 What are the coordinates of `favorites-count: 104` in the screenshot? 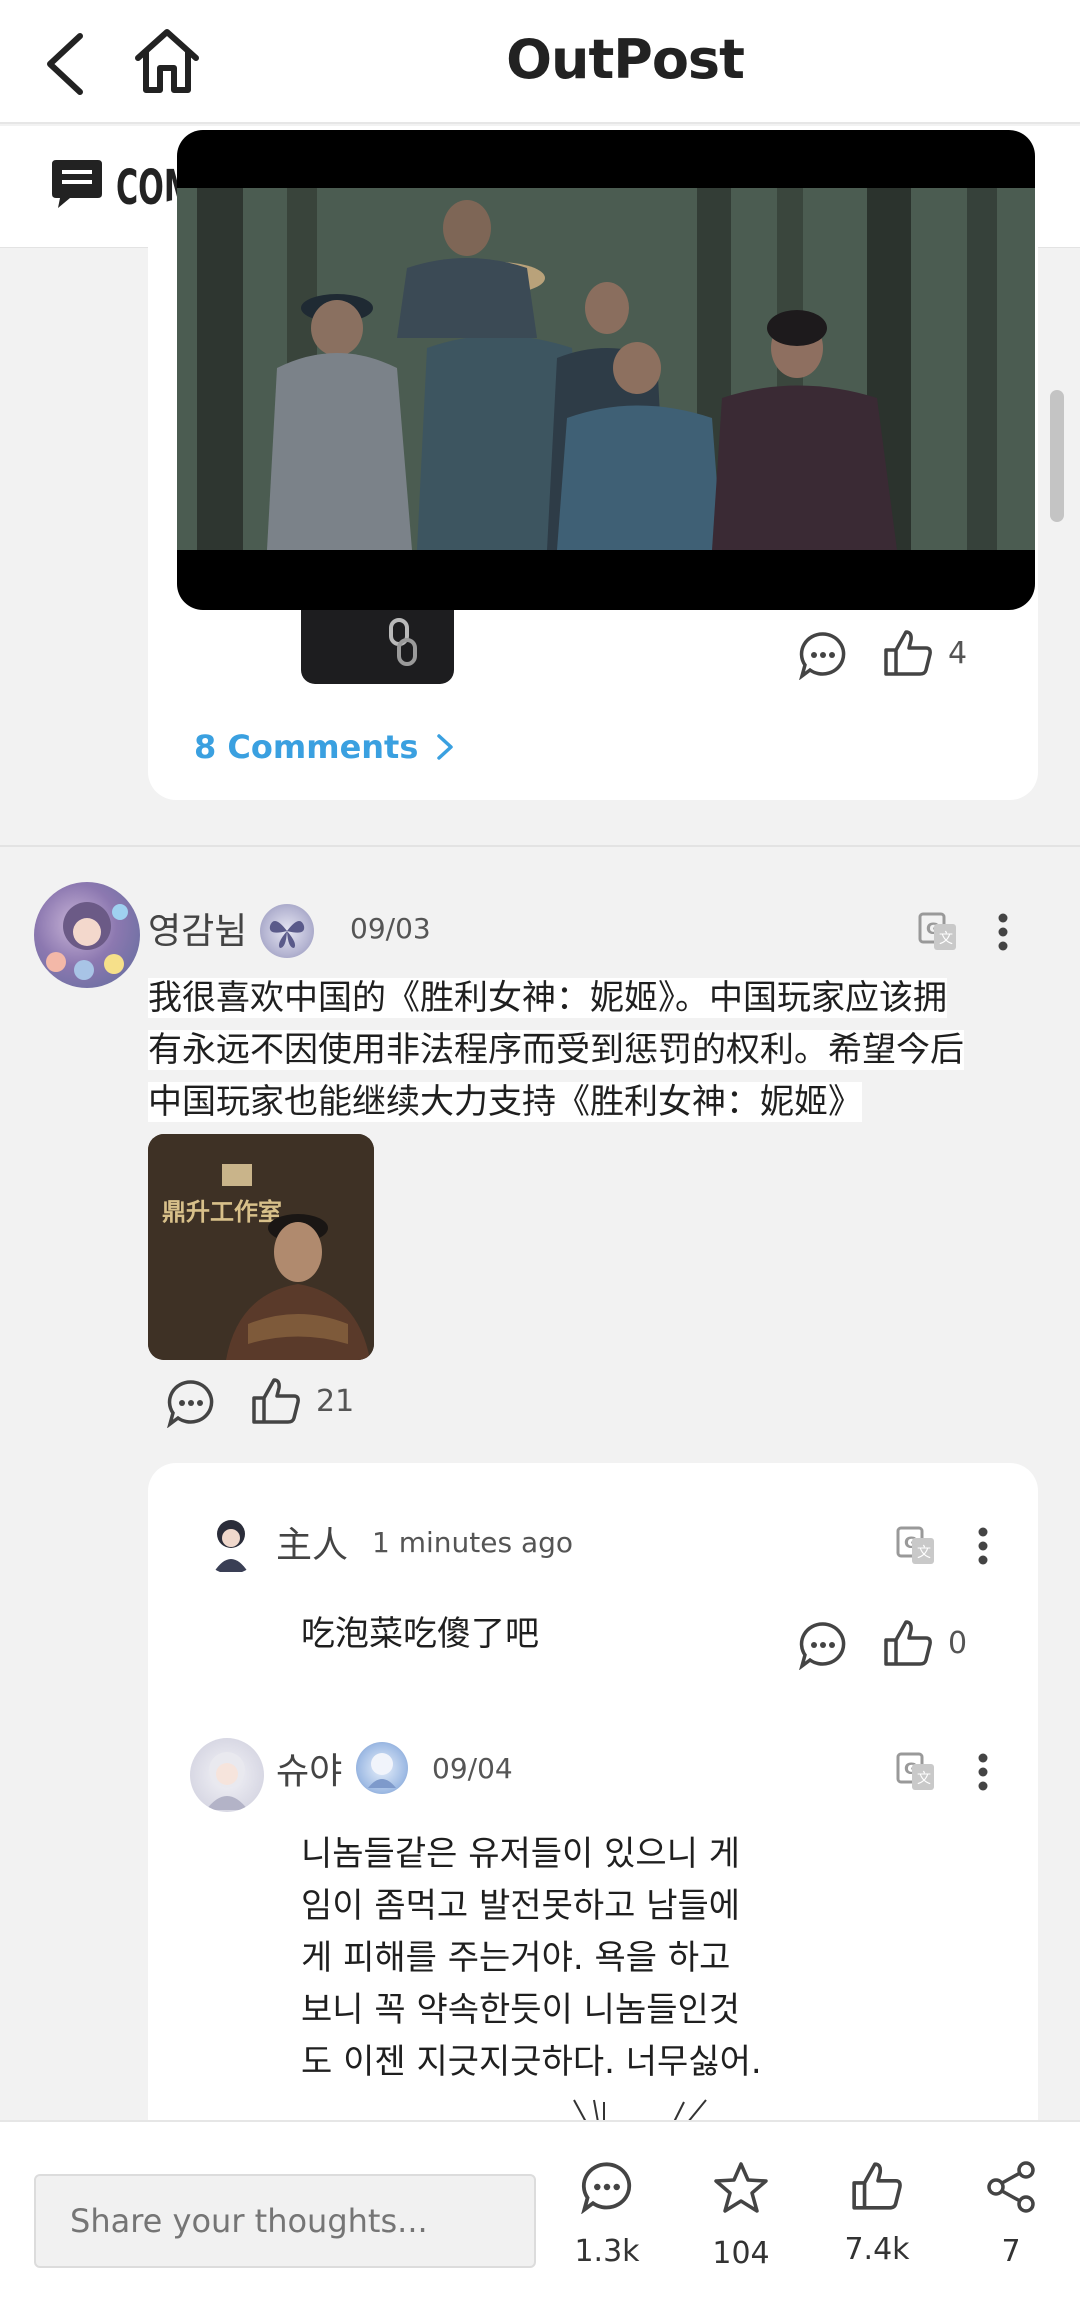 It's located at (741, 2253).